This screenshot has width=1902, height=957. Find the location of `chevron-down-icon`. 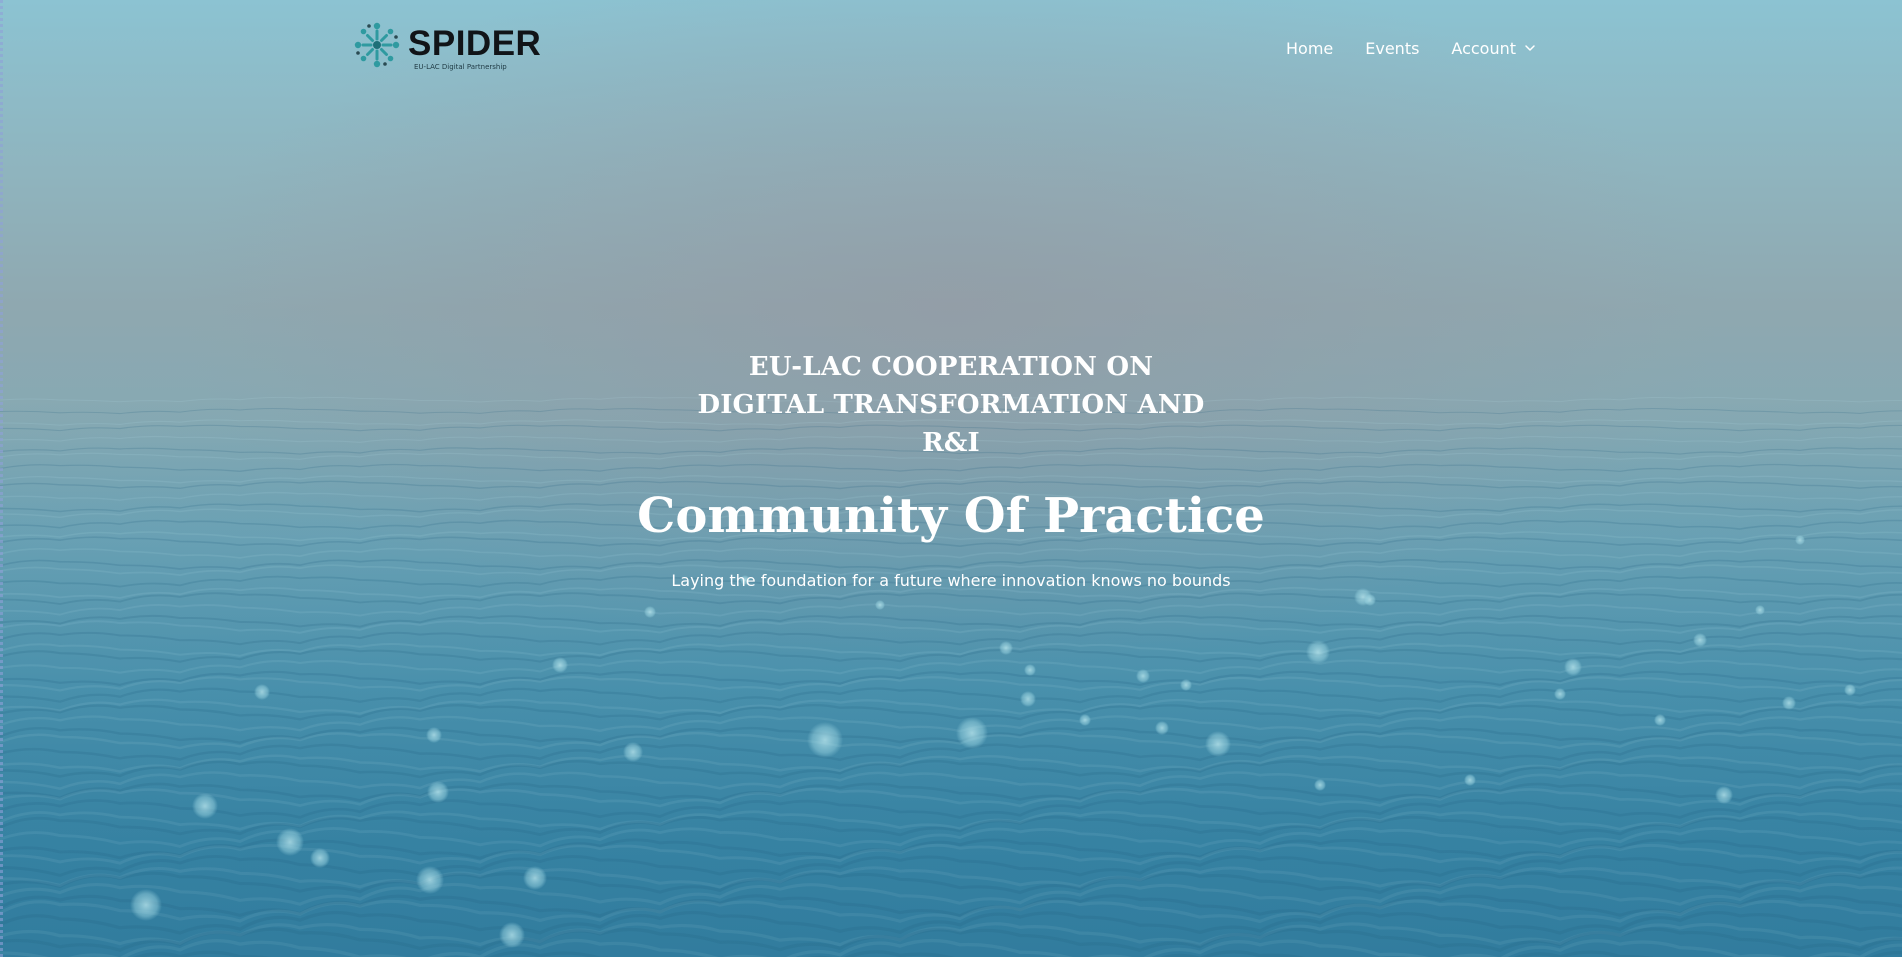

chevron-down-icon is located at coordinates (1530, 48).